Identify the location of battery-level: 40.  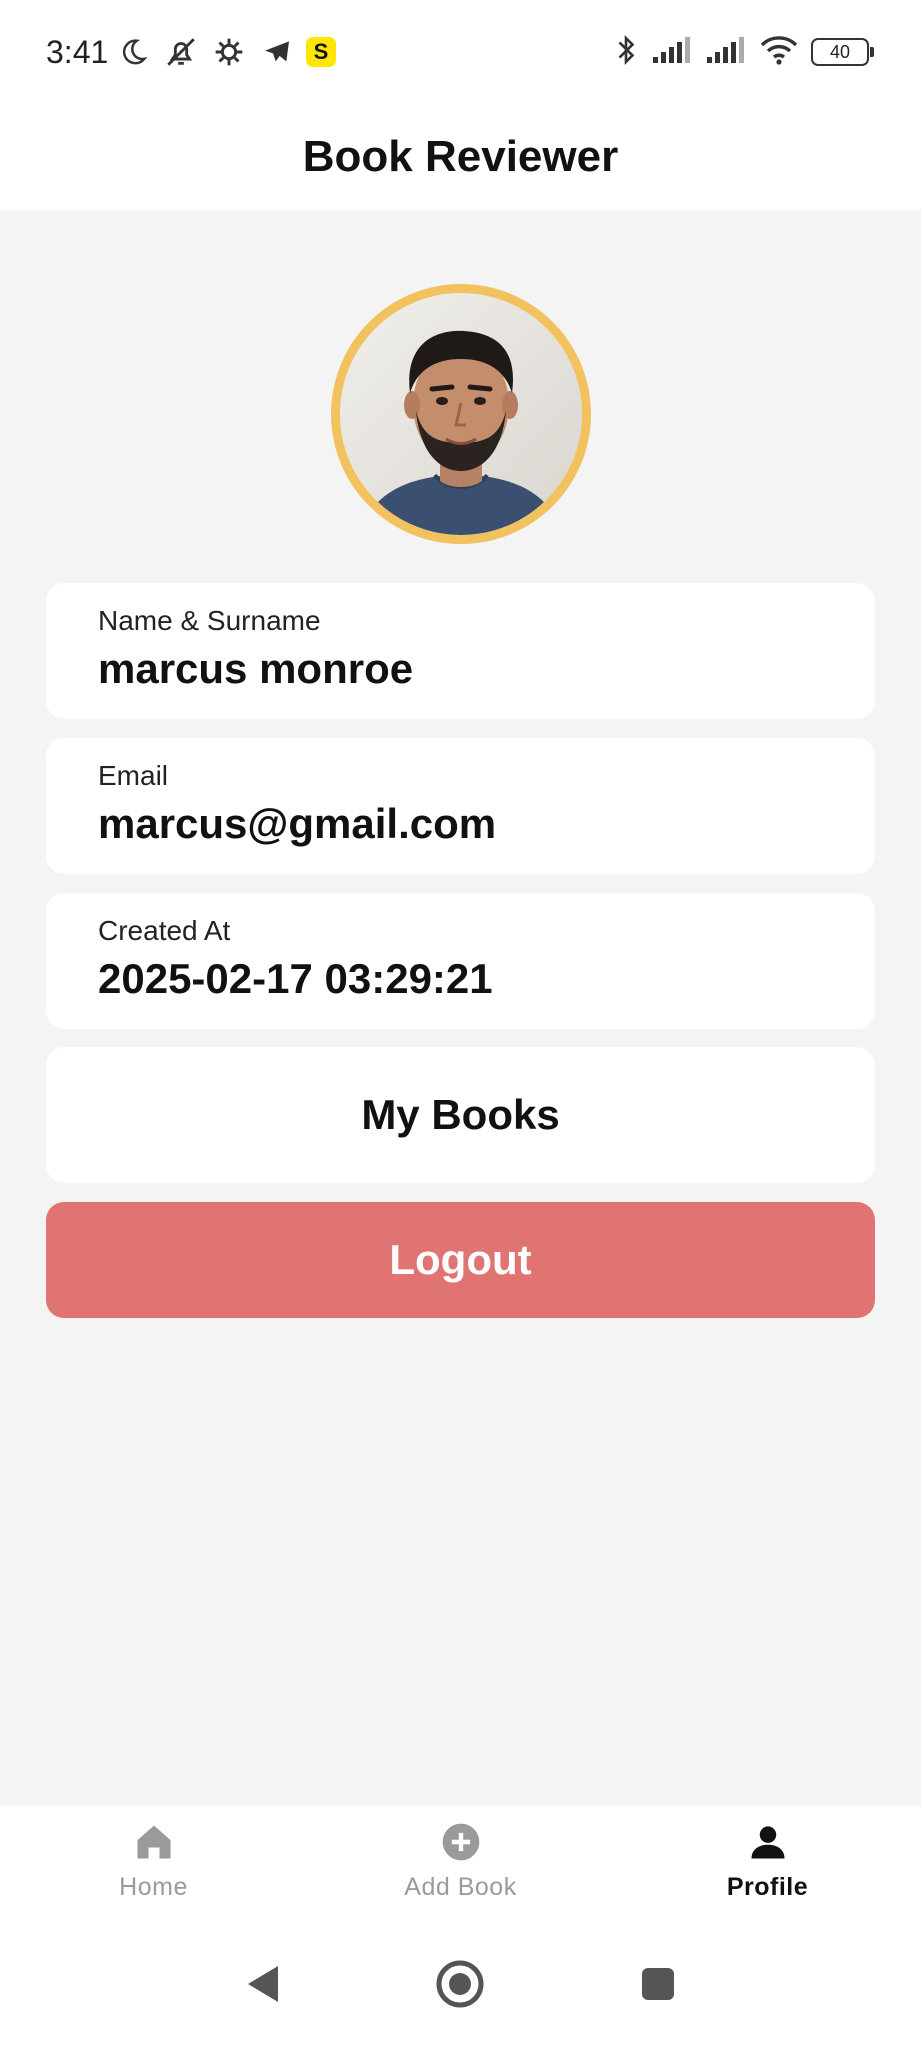
(840, 51).